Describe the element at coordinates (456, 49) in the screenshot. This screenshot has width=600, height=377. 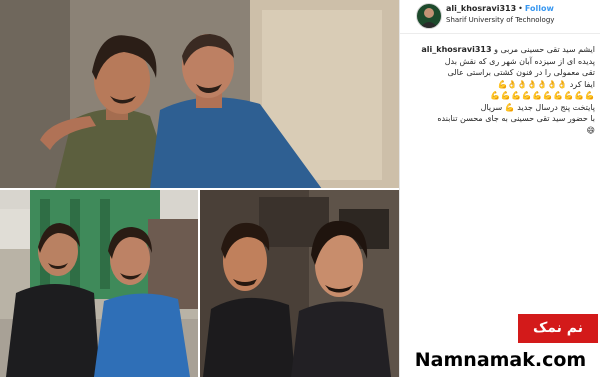
I see `caption-username: ali_khosravi313` at that location.